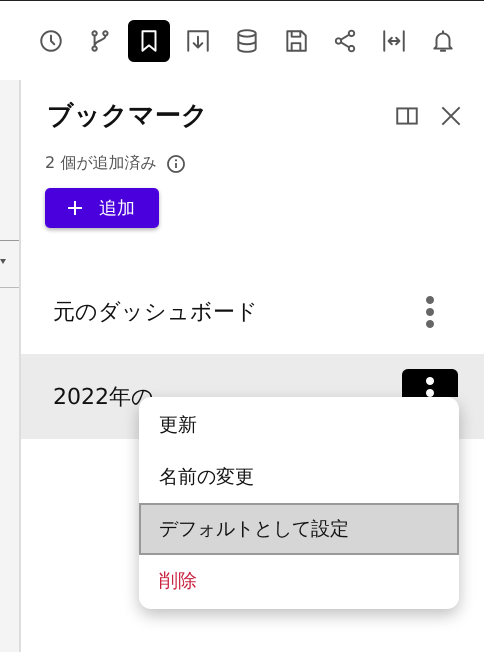 This screenshot has height=652, width=484. I want to click on input-field, so click(9, 264).